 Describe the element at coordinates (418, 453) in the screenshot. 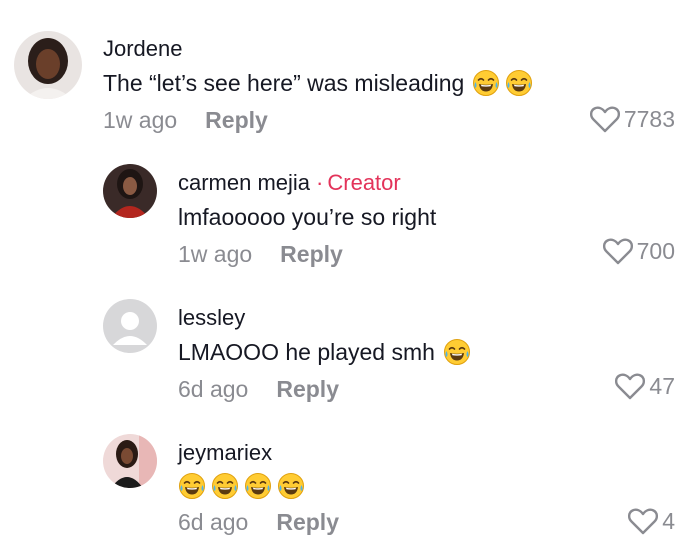

I see `username: jeymariex` at that location.